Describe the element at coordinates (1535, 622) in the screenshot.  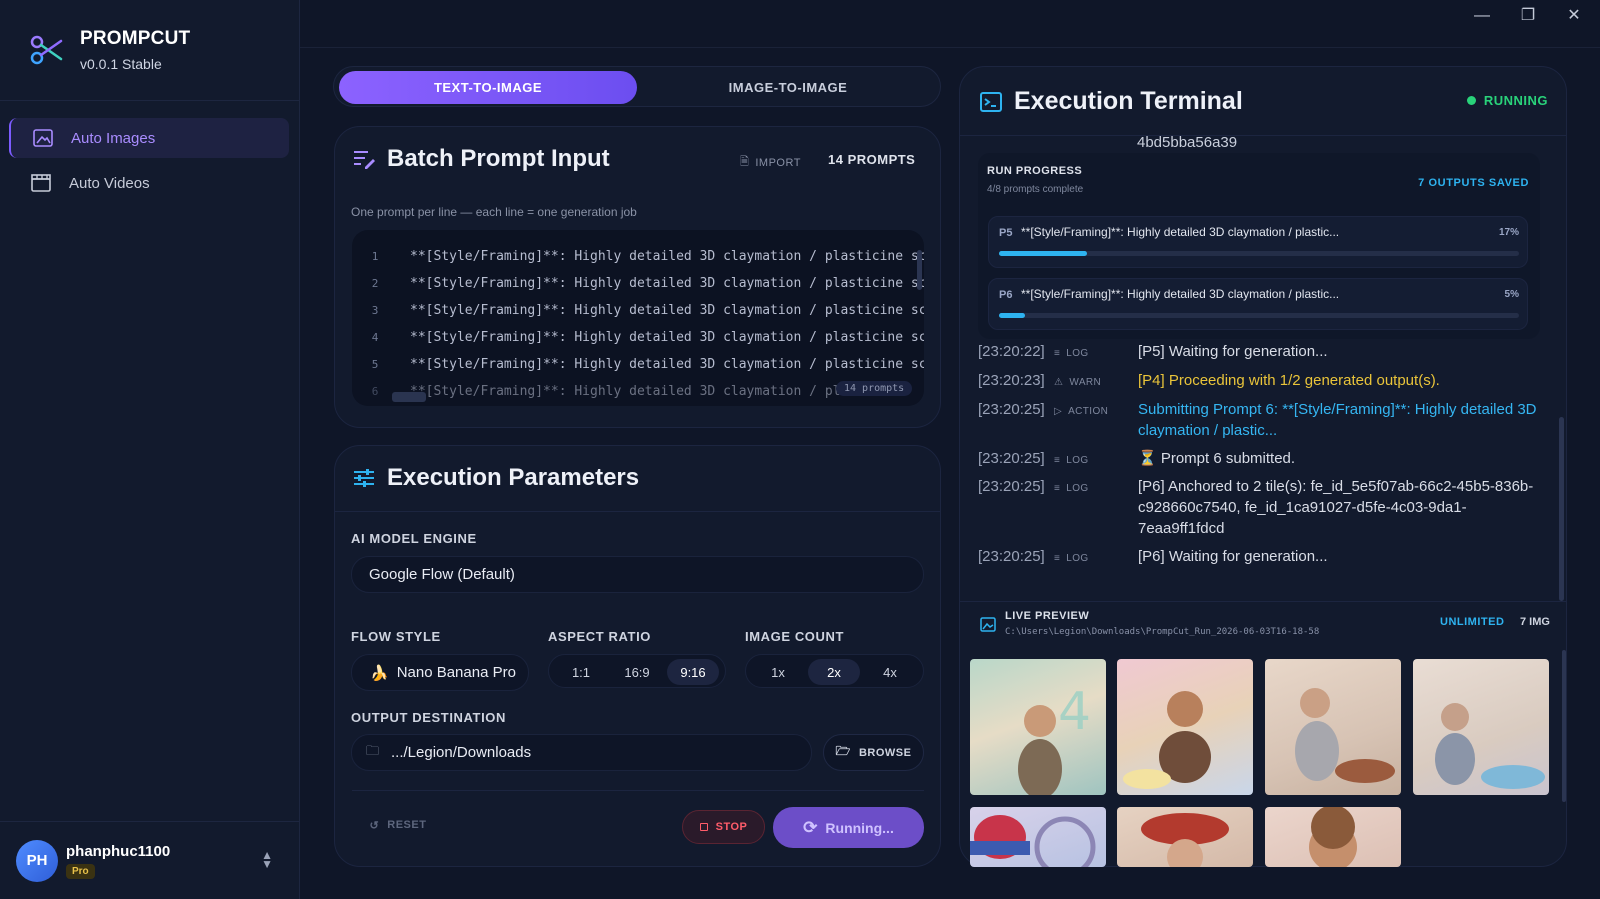
I see `preview-count: 7 IMG` at that location.